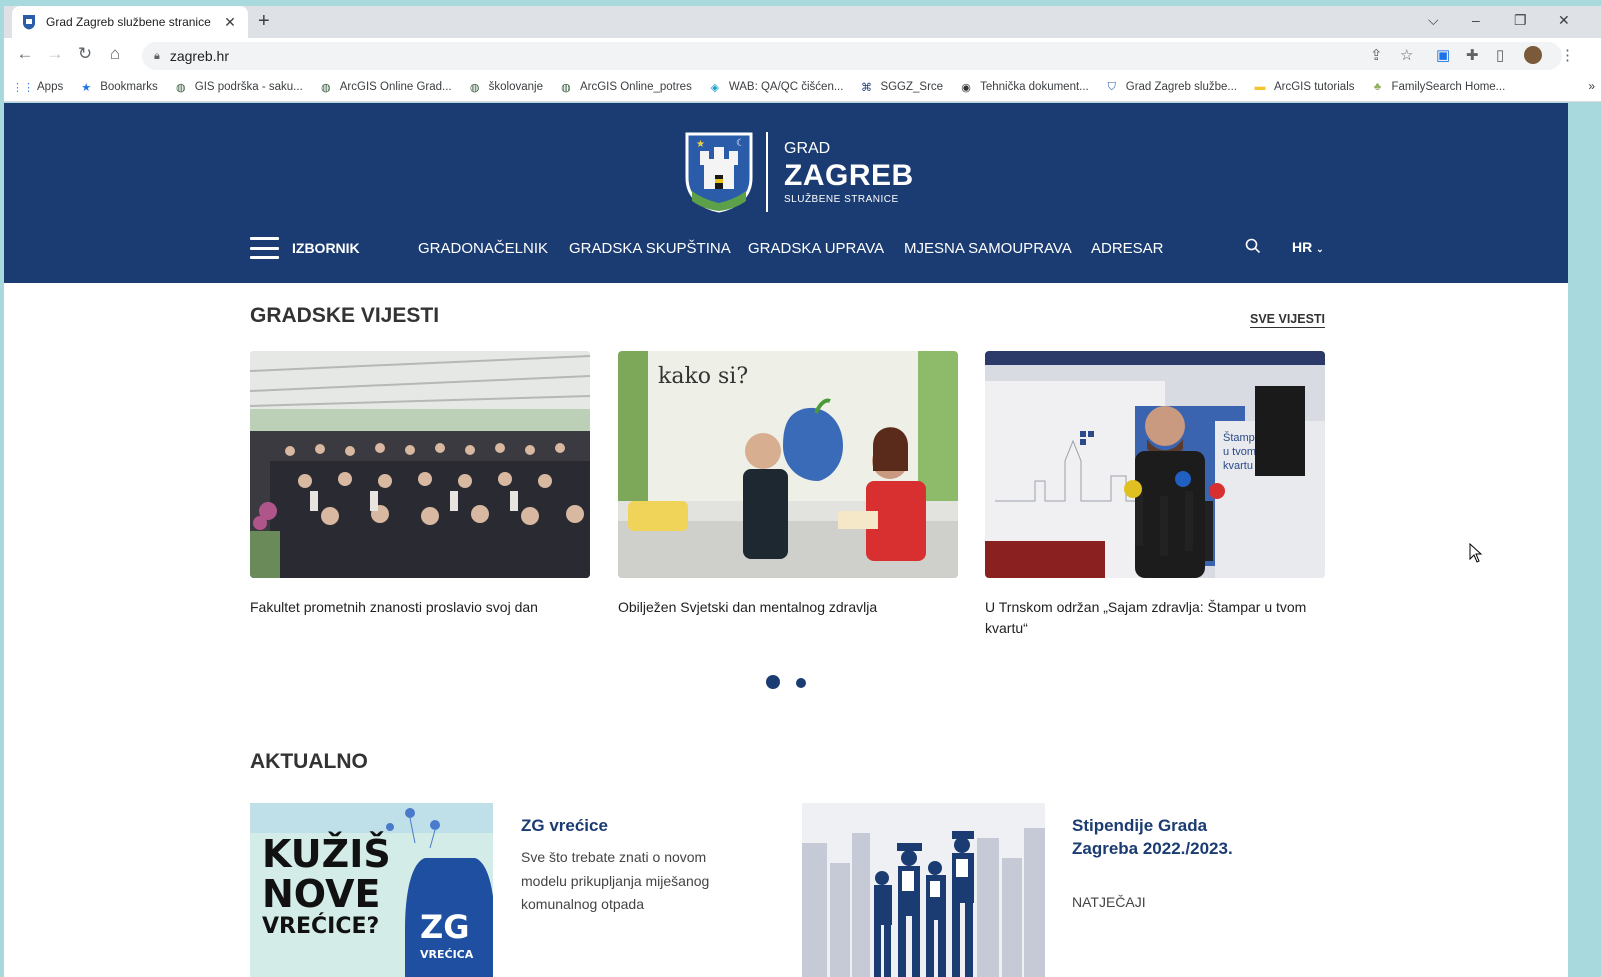 The image size is (1601, 977). I want to click on news-image-2-text: kako si?, so click(703, 376).